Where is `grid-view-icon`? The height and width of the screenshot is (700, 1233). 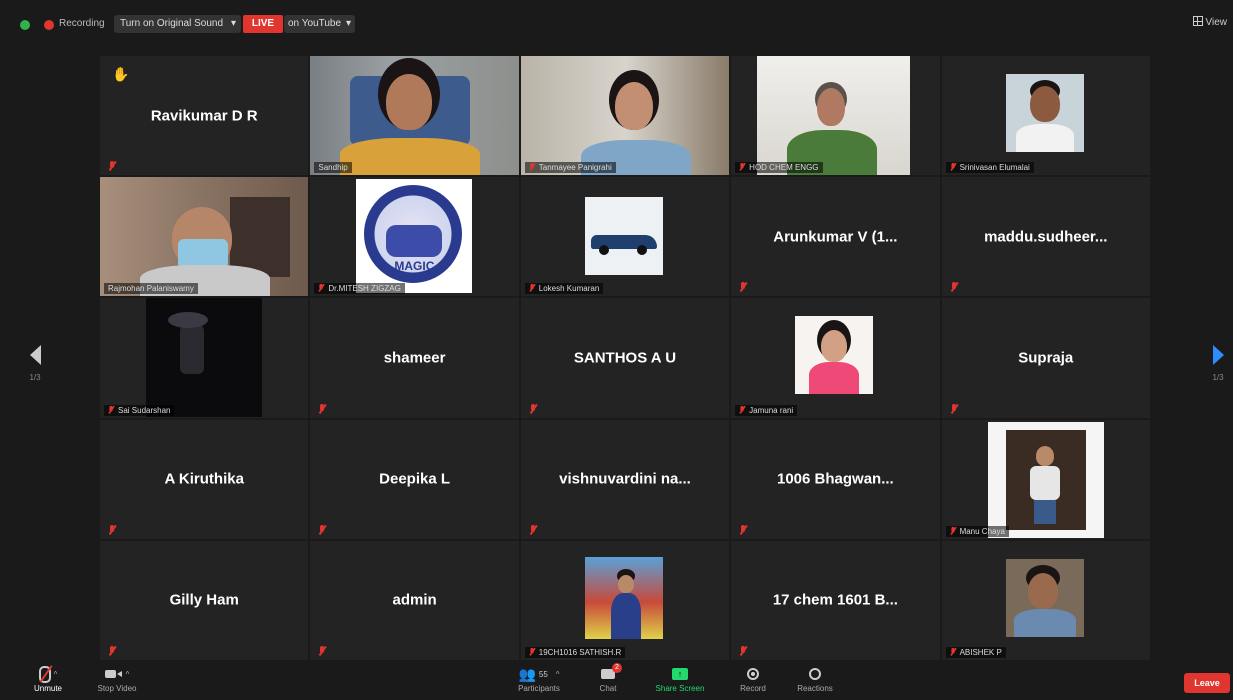
grid-view-icon is located at coordinates (1197, 21).